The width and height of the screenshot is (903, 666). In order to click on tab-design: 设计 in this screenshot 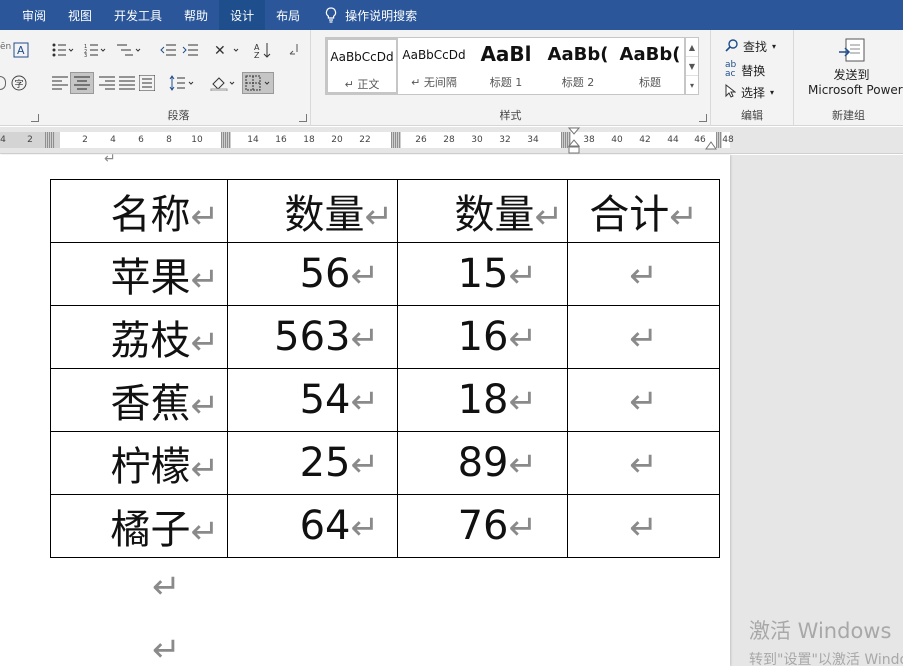, I will do `click(242, 15)`.